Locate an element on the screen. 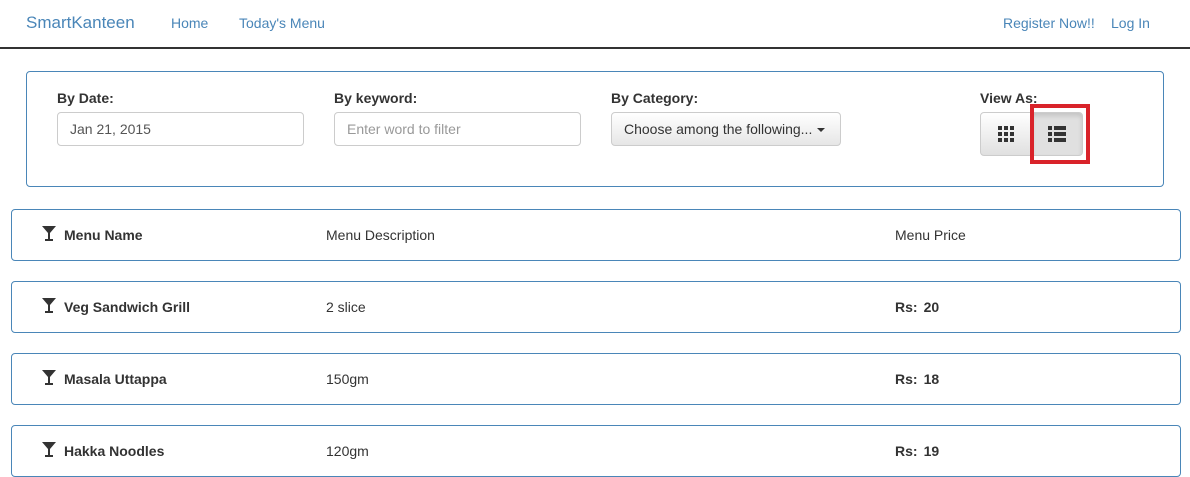 Image resolution: width=1190 pixels, height=477 pixels. view-toggle-group is located at coordinates (1032, 134).